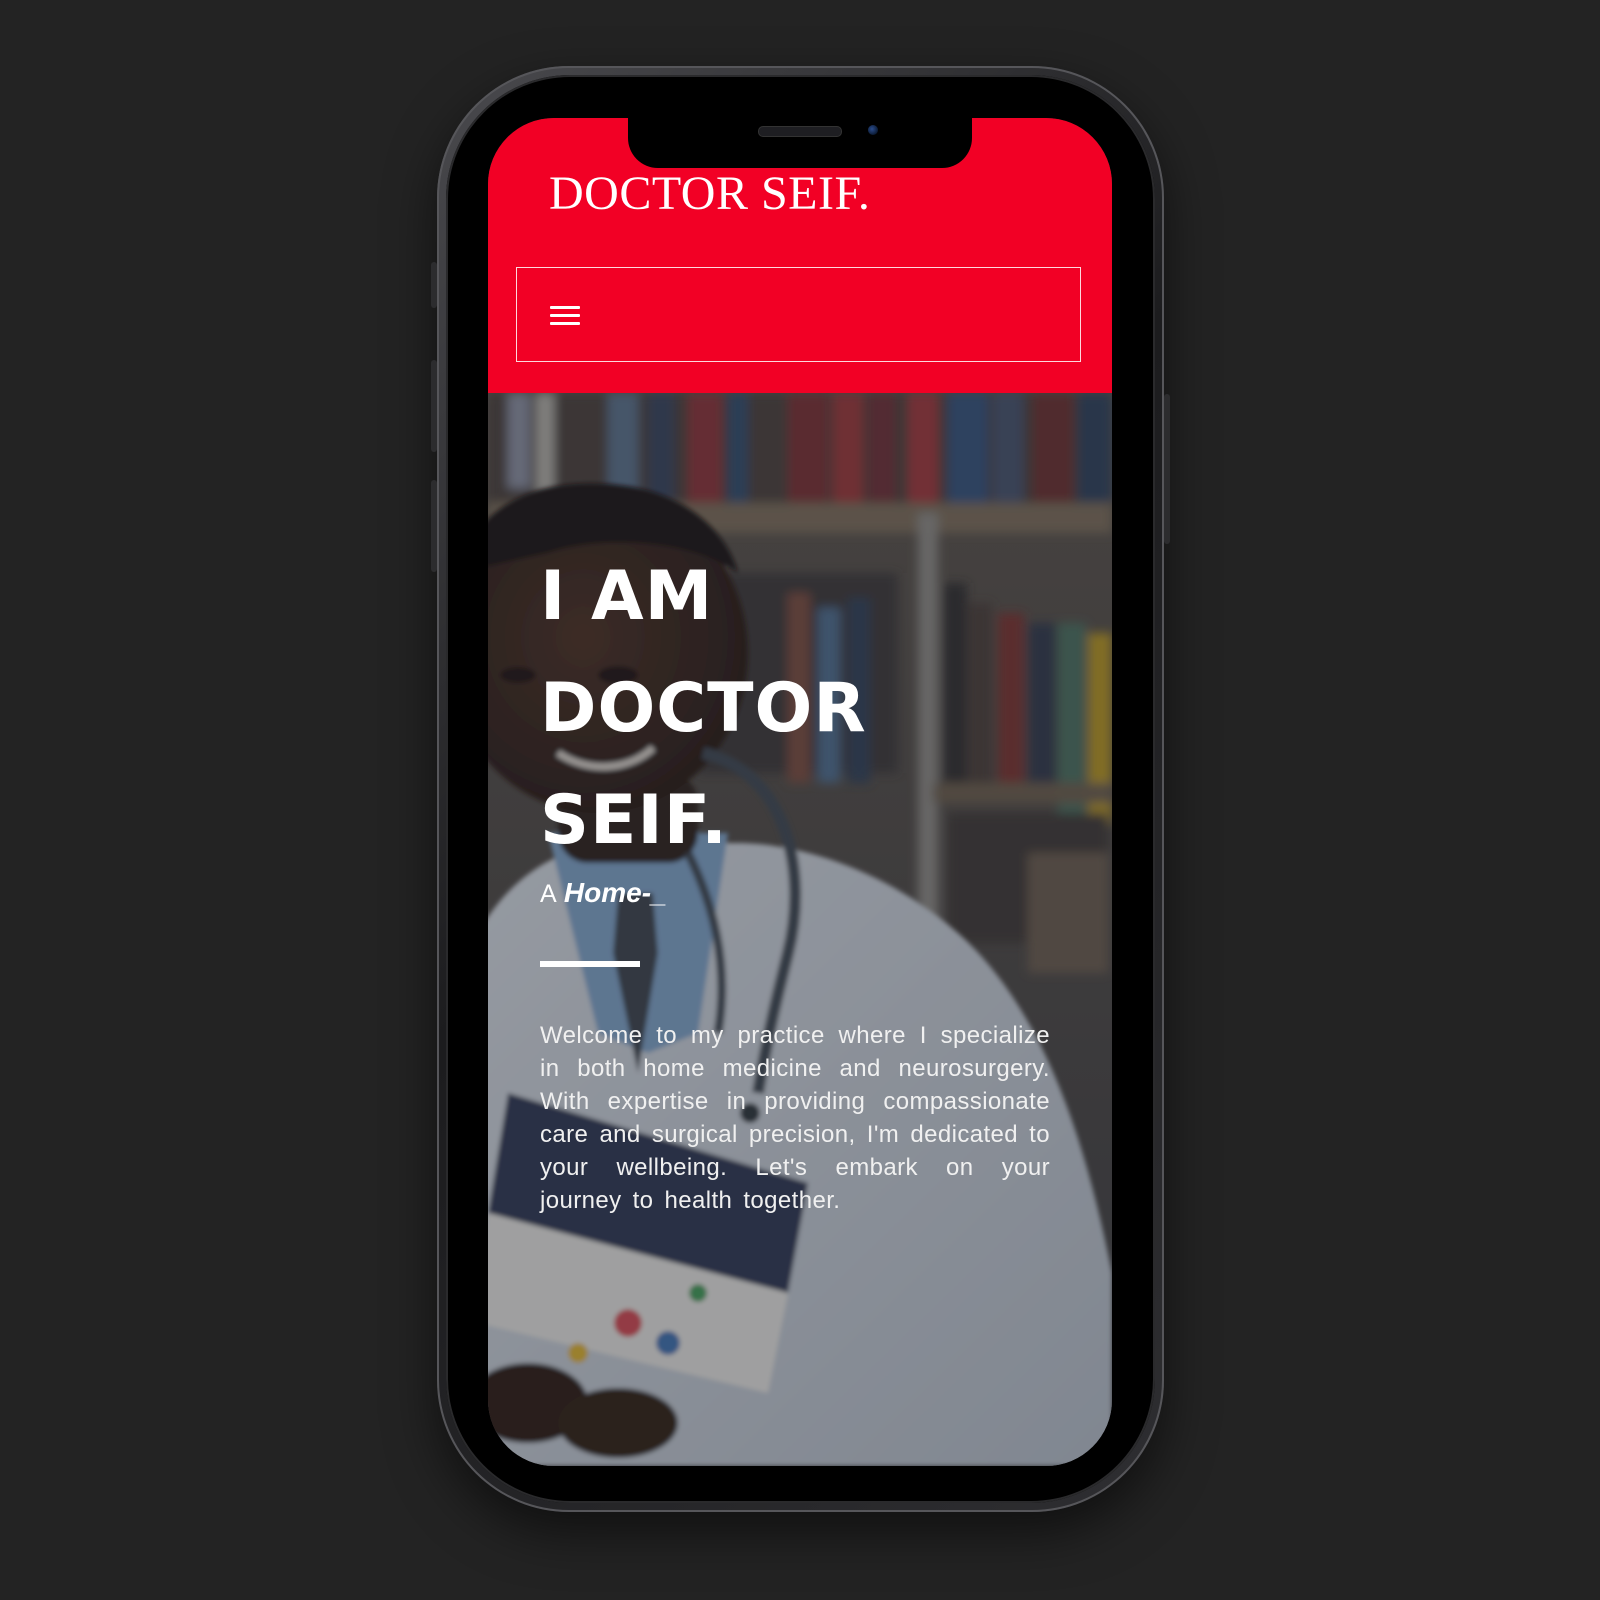 The image size is (1600, 1600). Describe the element at coordinates (434, 526) in the screenshot. I see `volume-down-button` at that location.